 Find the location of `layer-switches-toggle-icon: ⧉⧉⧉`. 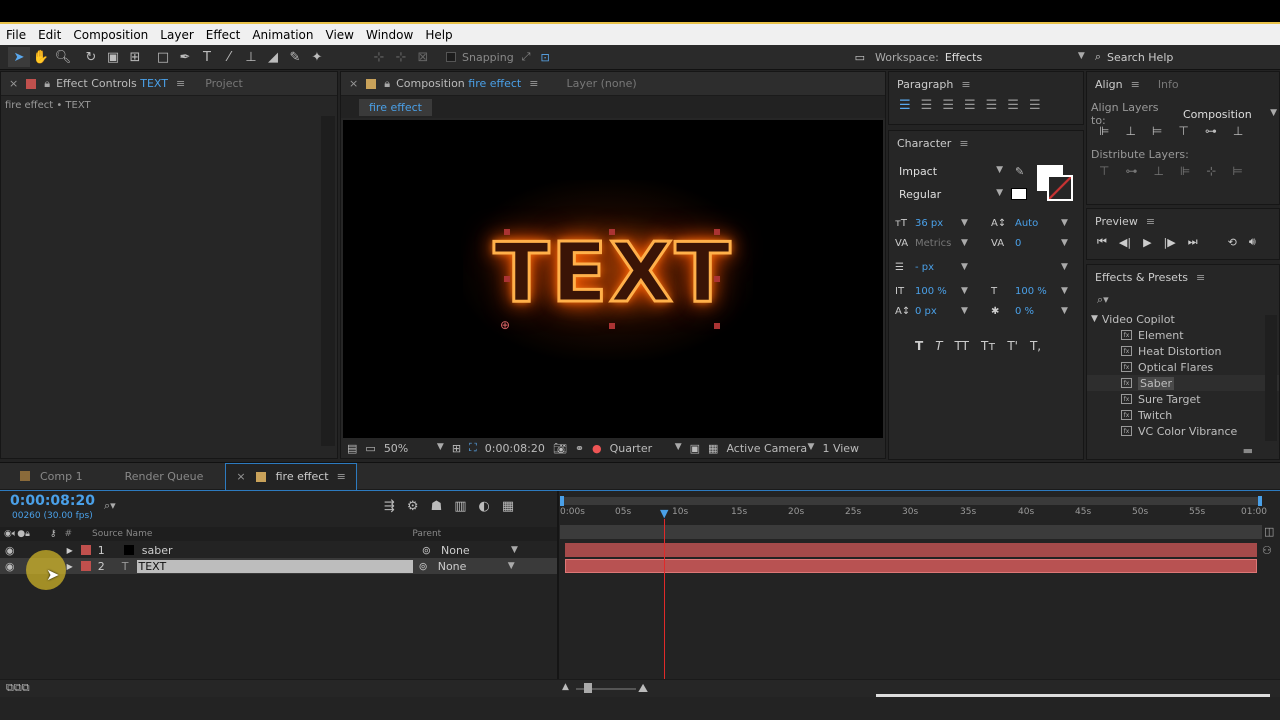

layer-switches-toggle-icon: ⧉⧉⧉ is located at coordinates (18, 688).